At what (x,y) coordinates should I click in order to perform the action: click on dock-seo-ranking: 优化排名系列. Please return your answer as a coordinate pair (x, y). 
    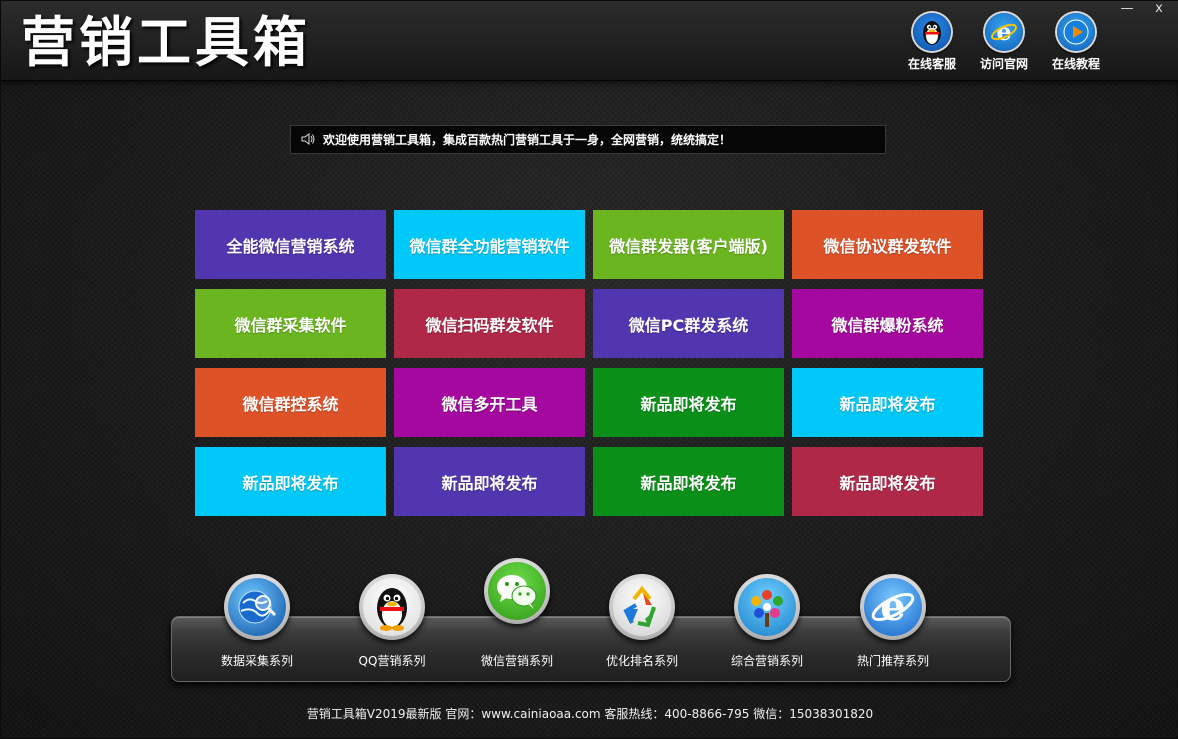
    Looking at the image, I should click on (642, 621).